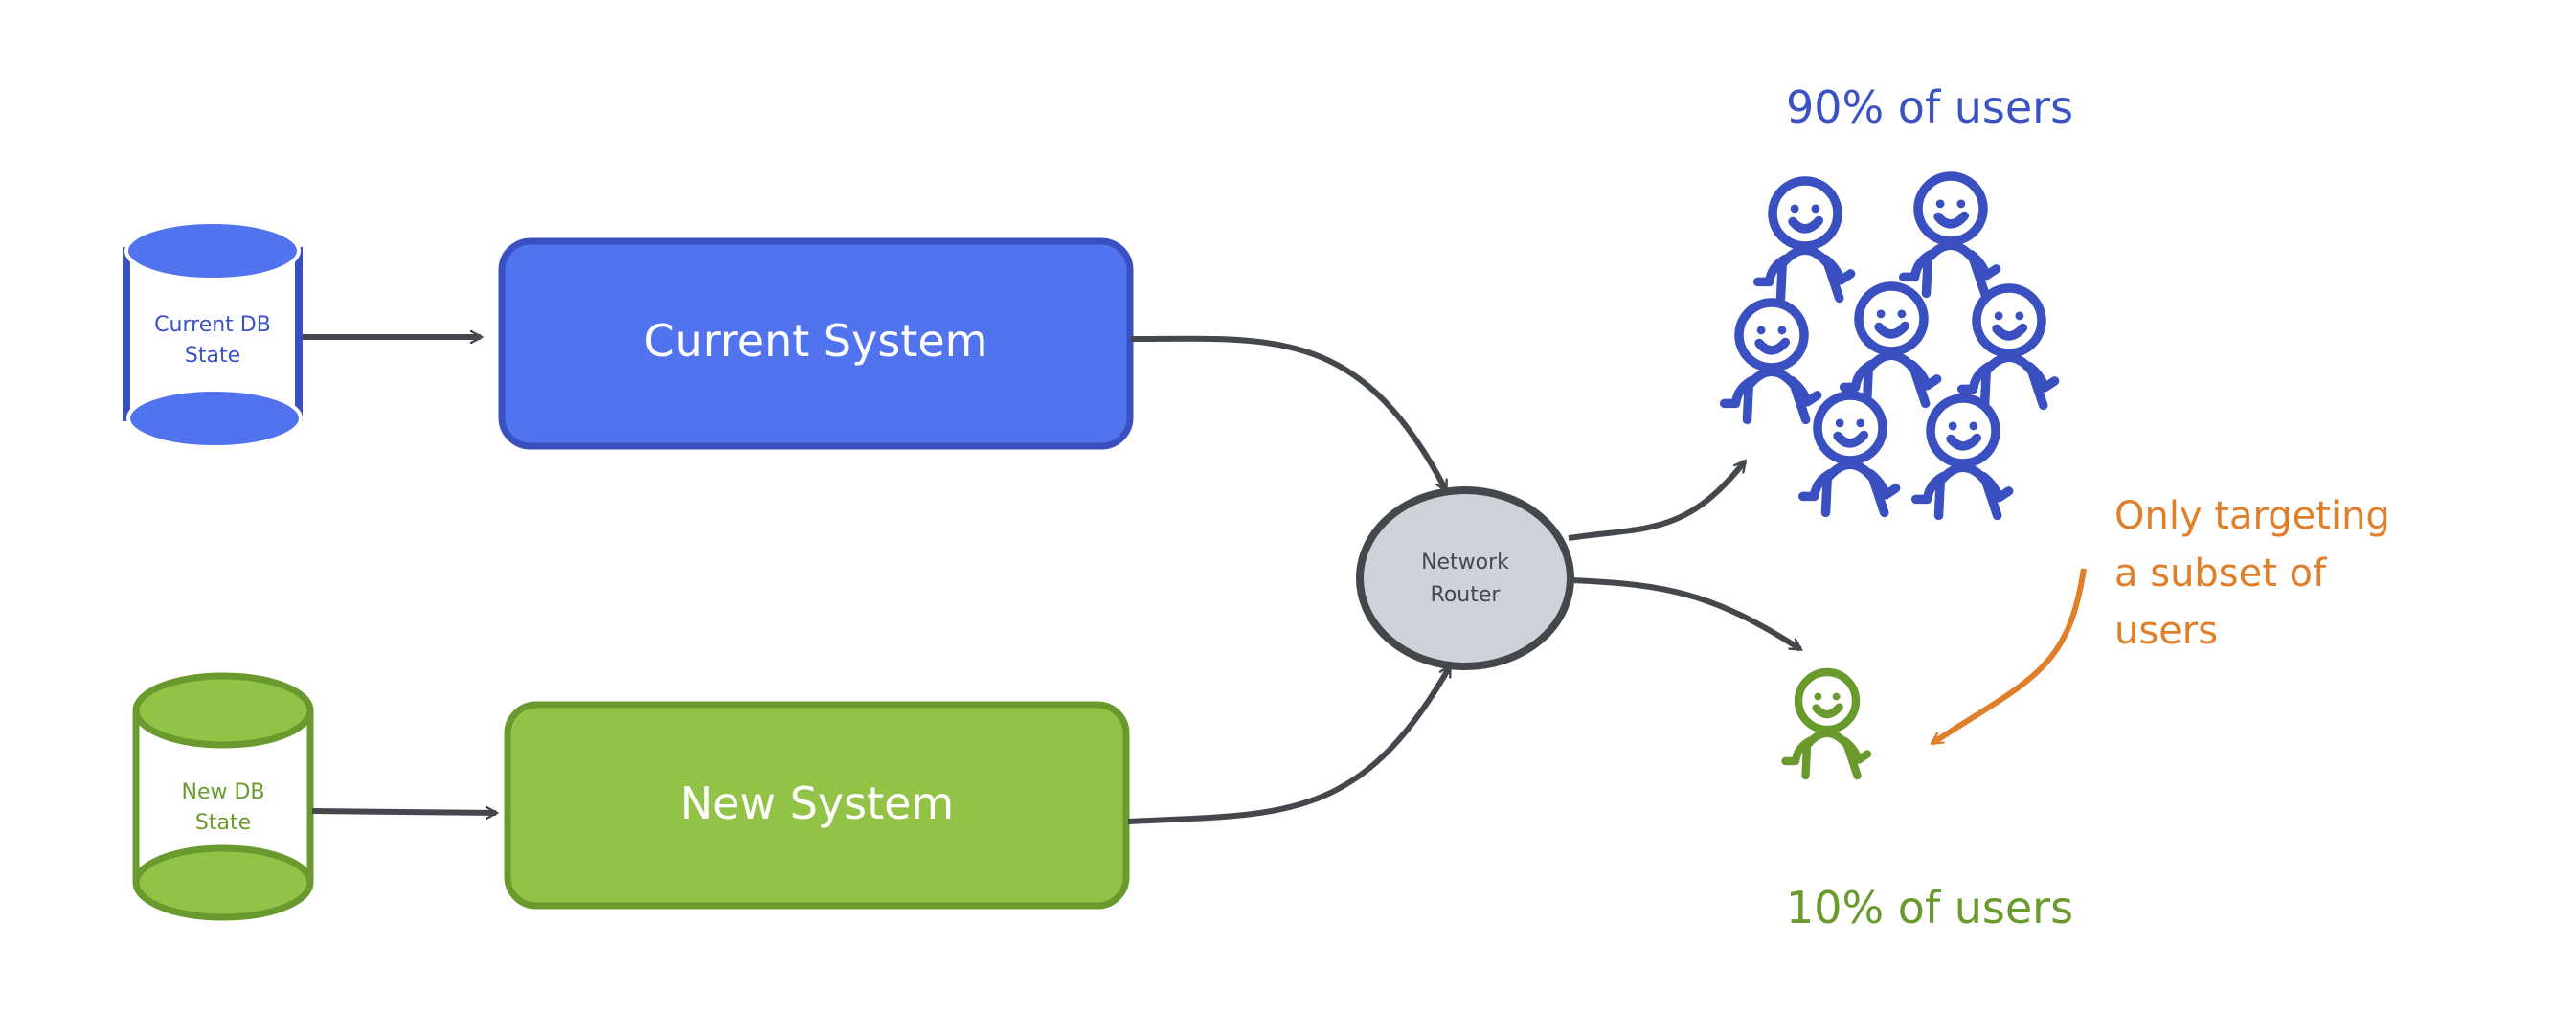 The image size is (2576, 1013). Describe the element at coordinates (1466, 595) in the screenshot. I see `router-label-line2: Router` at that location.